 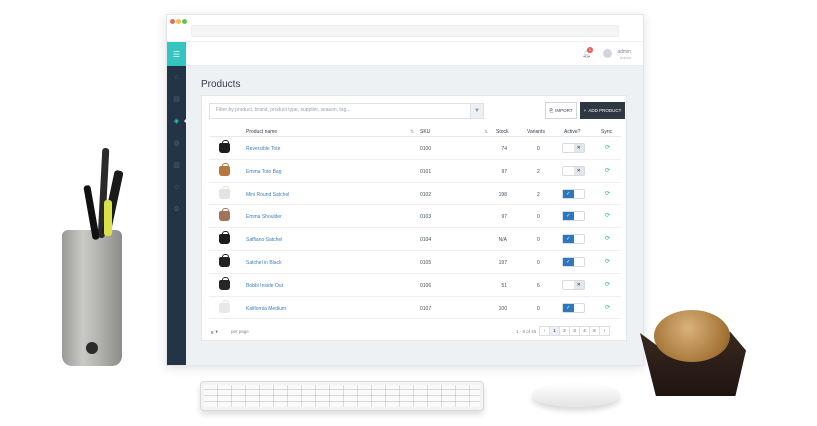 I want to click on browser-bar, so click(x=405, y=28).